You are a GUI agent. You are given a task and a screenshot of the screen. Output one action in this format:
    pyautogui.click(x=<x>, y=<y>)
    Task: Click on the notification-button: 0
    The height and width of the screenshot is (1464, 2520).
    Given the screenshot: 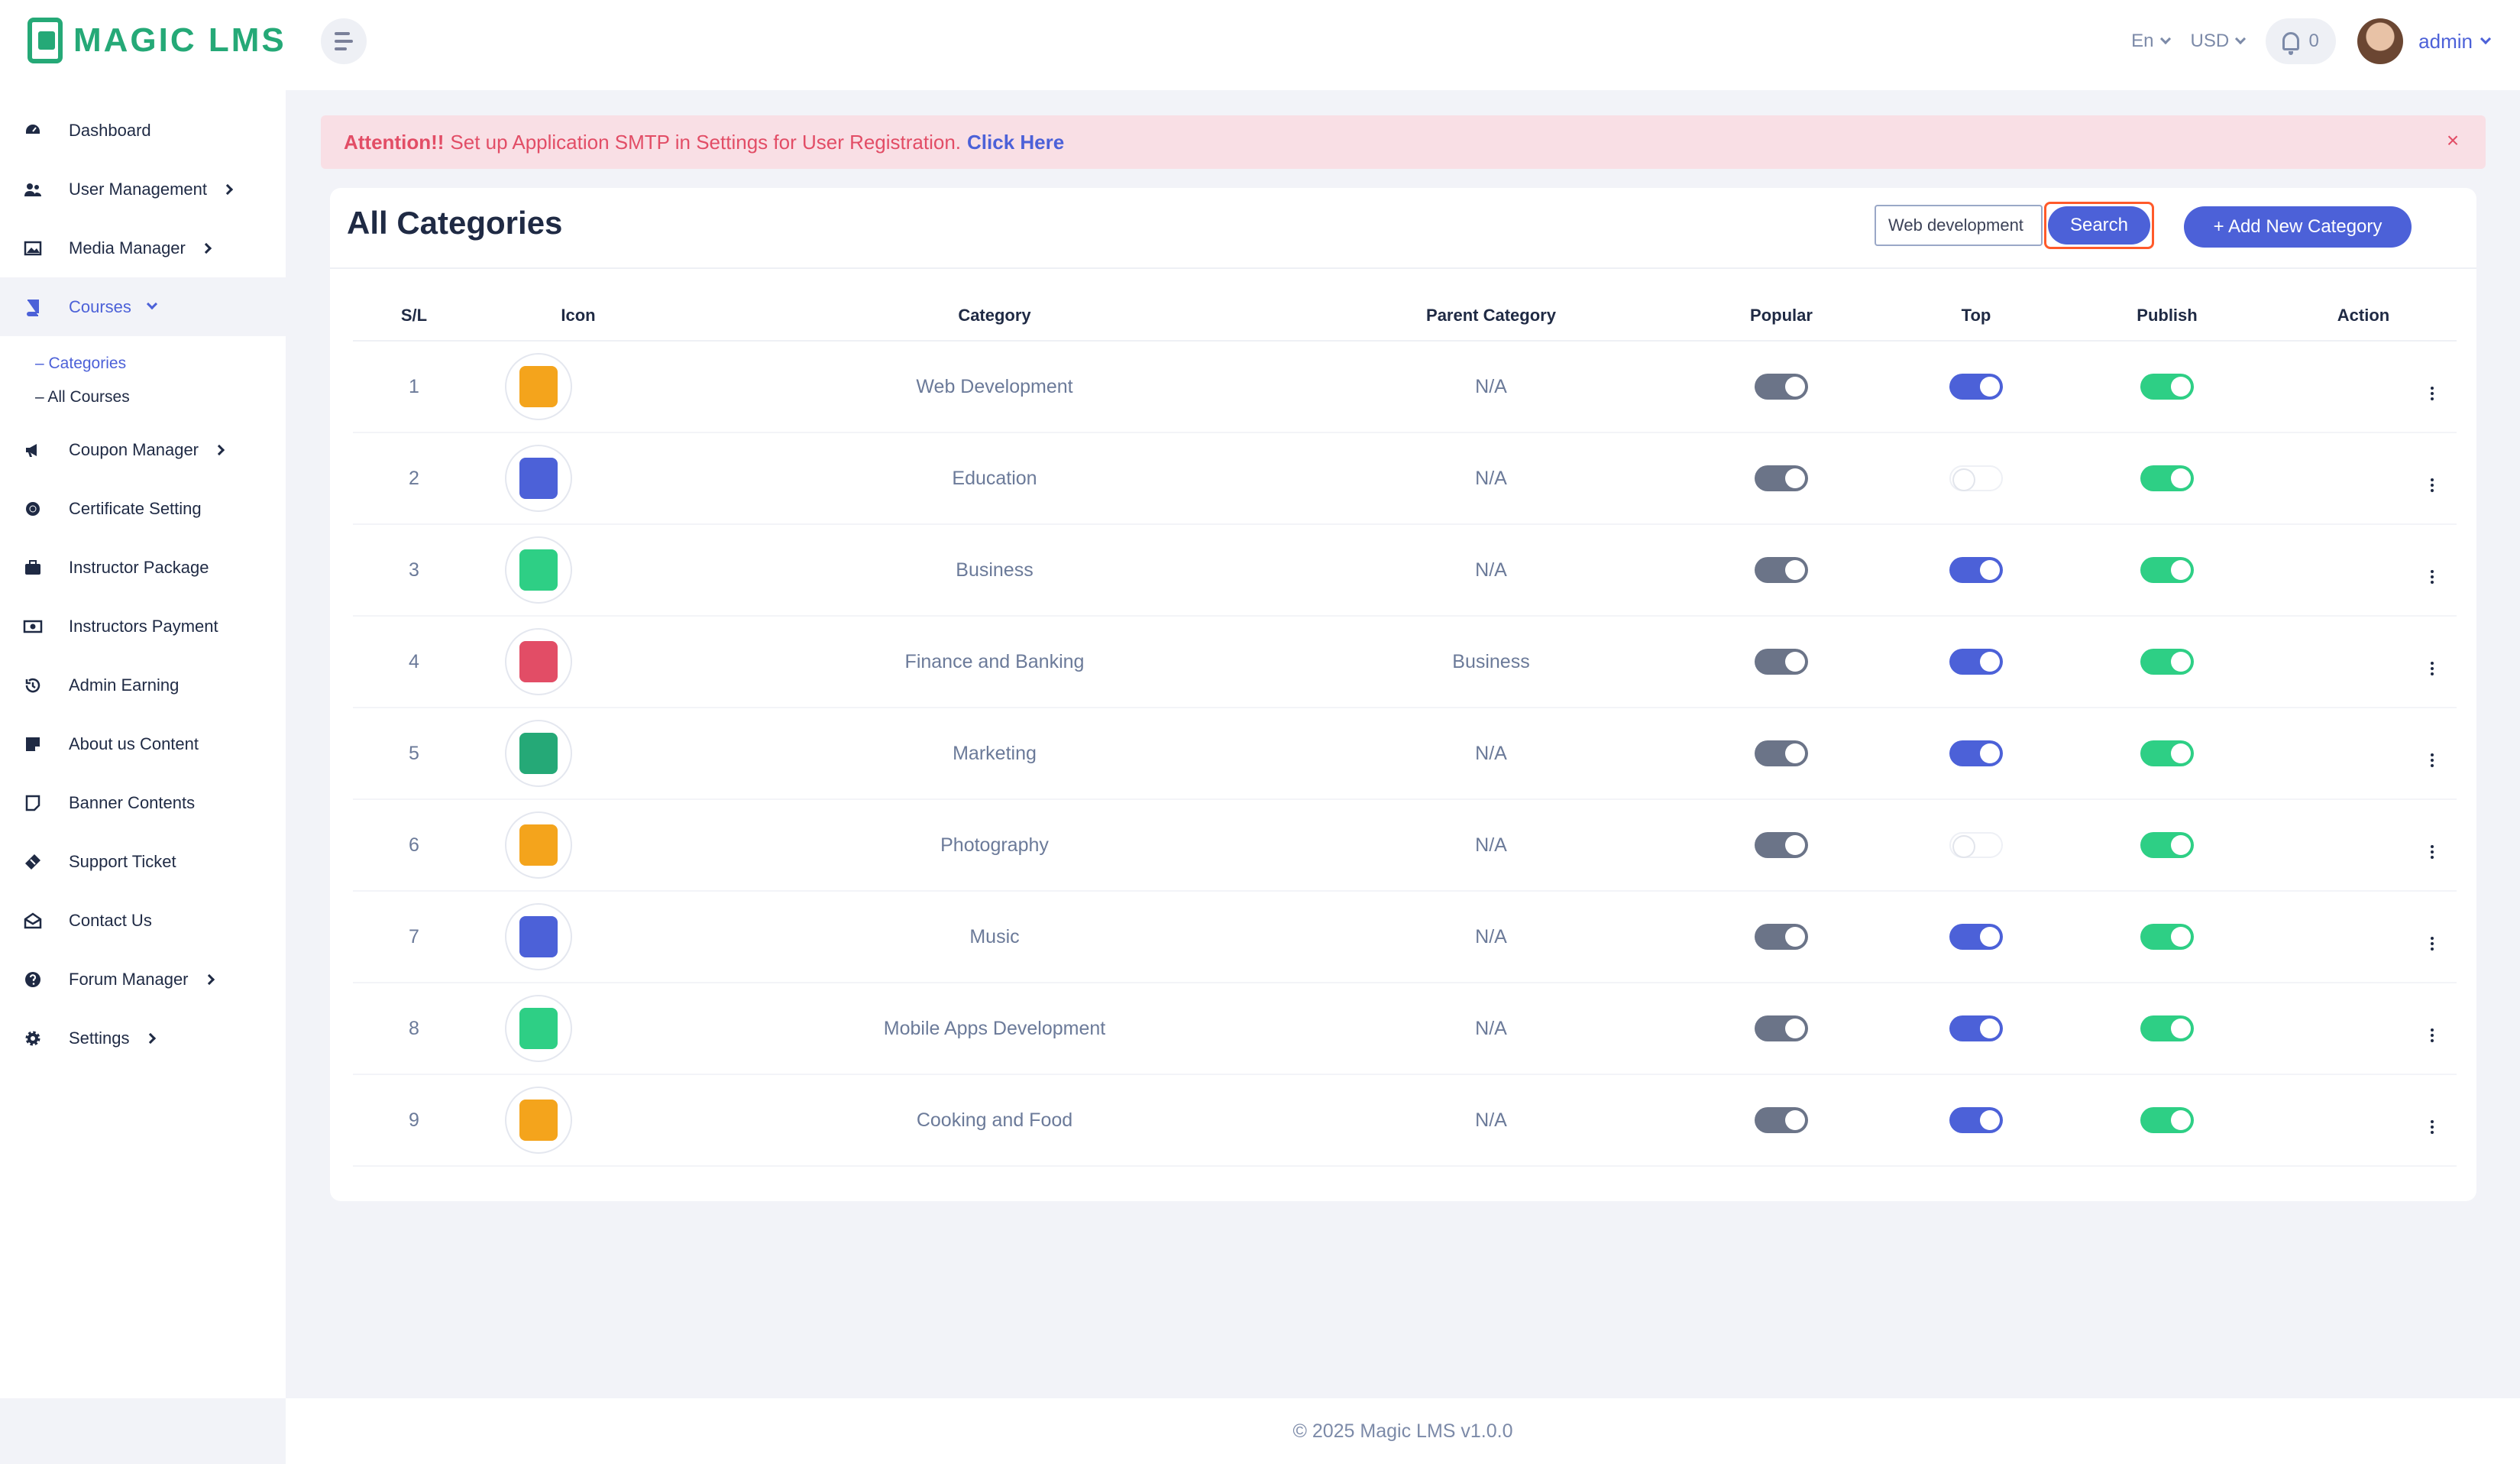 What is the action you would take?
    pyautogui.click(x=2302, y=41)
    